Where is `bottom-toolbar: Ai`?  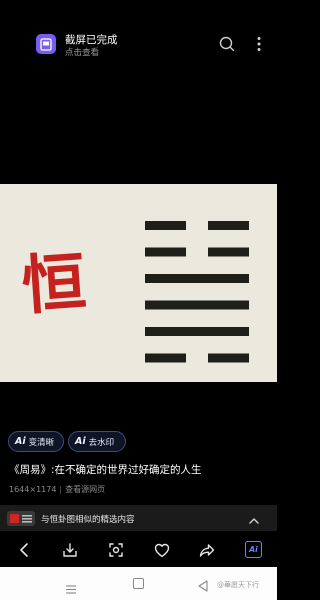 bottom-toolbar: Ai is located at coordinates (138, 550).